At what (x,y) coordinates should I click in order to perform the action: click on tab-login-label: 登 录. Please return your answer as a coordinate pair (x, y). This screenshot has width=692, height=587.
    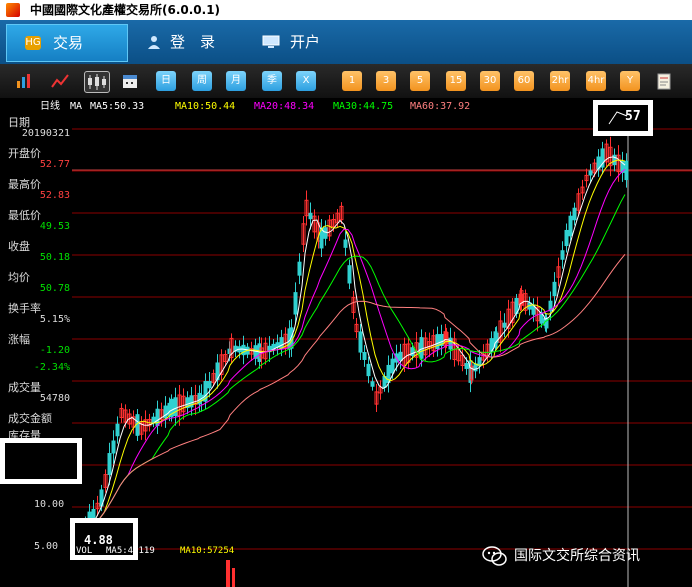
    Looking at the image, I should click on (193, 42).